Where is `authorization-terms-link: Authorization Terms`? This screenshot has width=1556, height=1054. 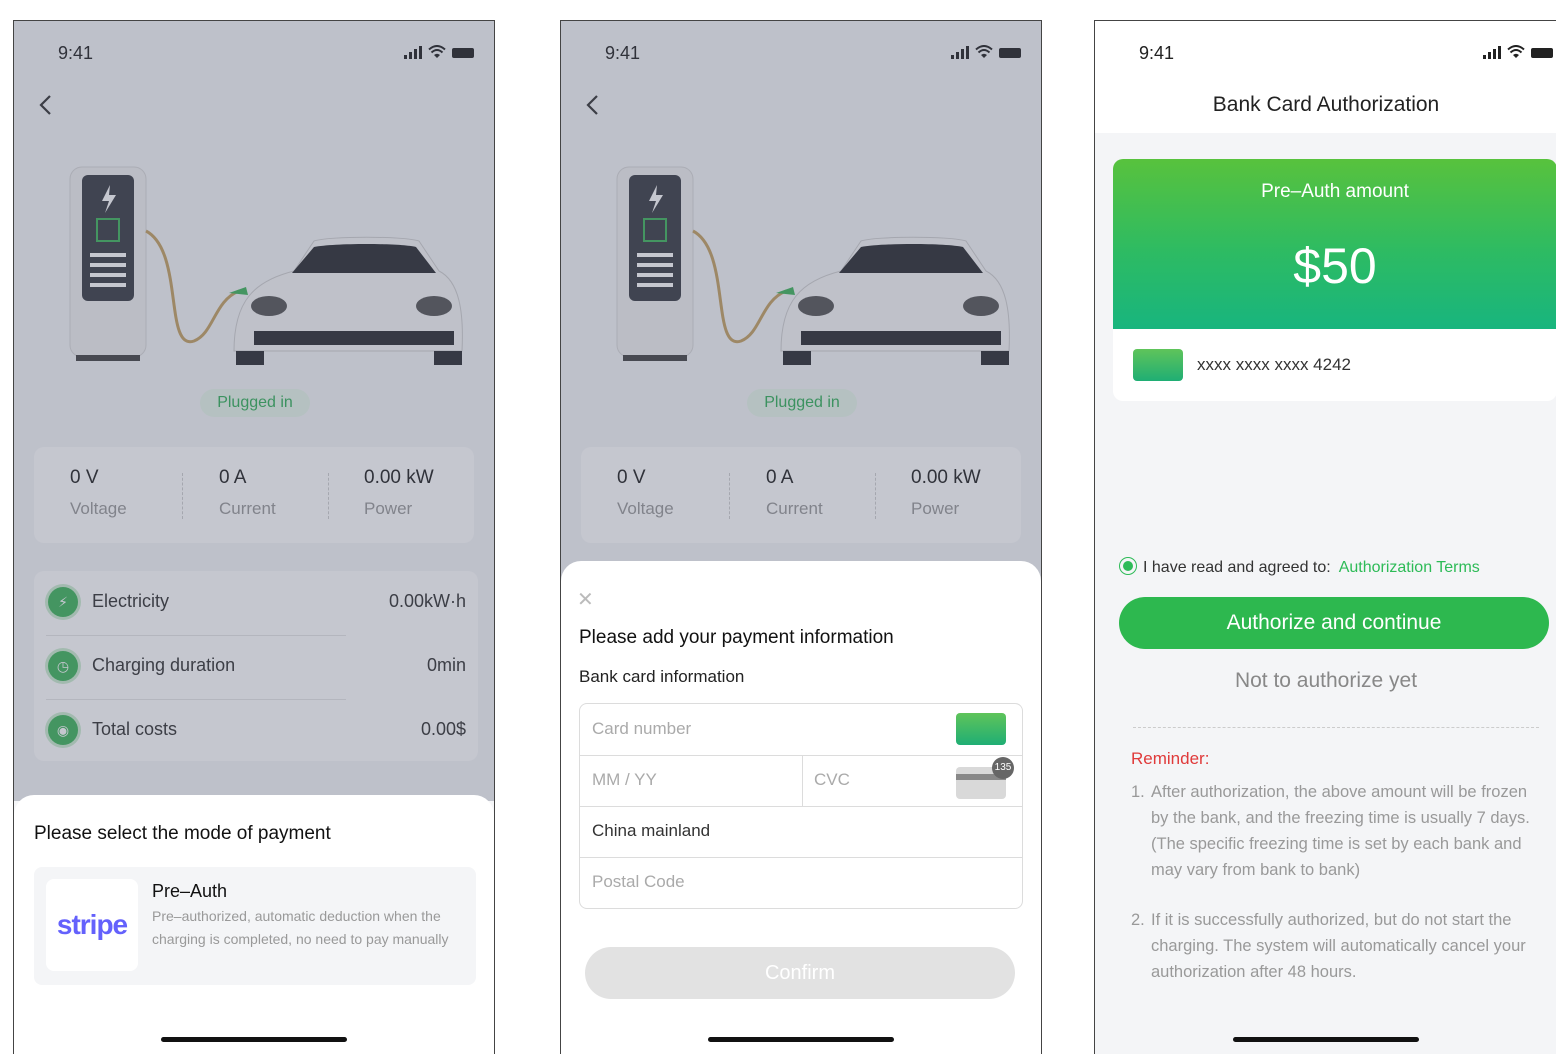 authorization-terms-link: Authorization Terms is located at coordinates (1409, 567).